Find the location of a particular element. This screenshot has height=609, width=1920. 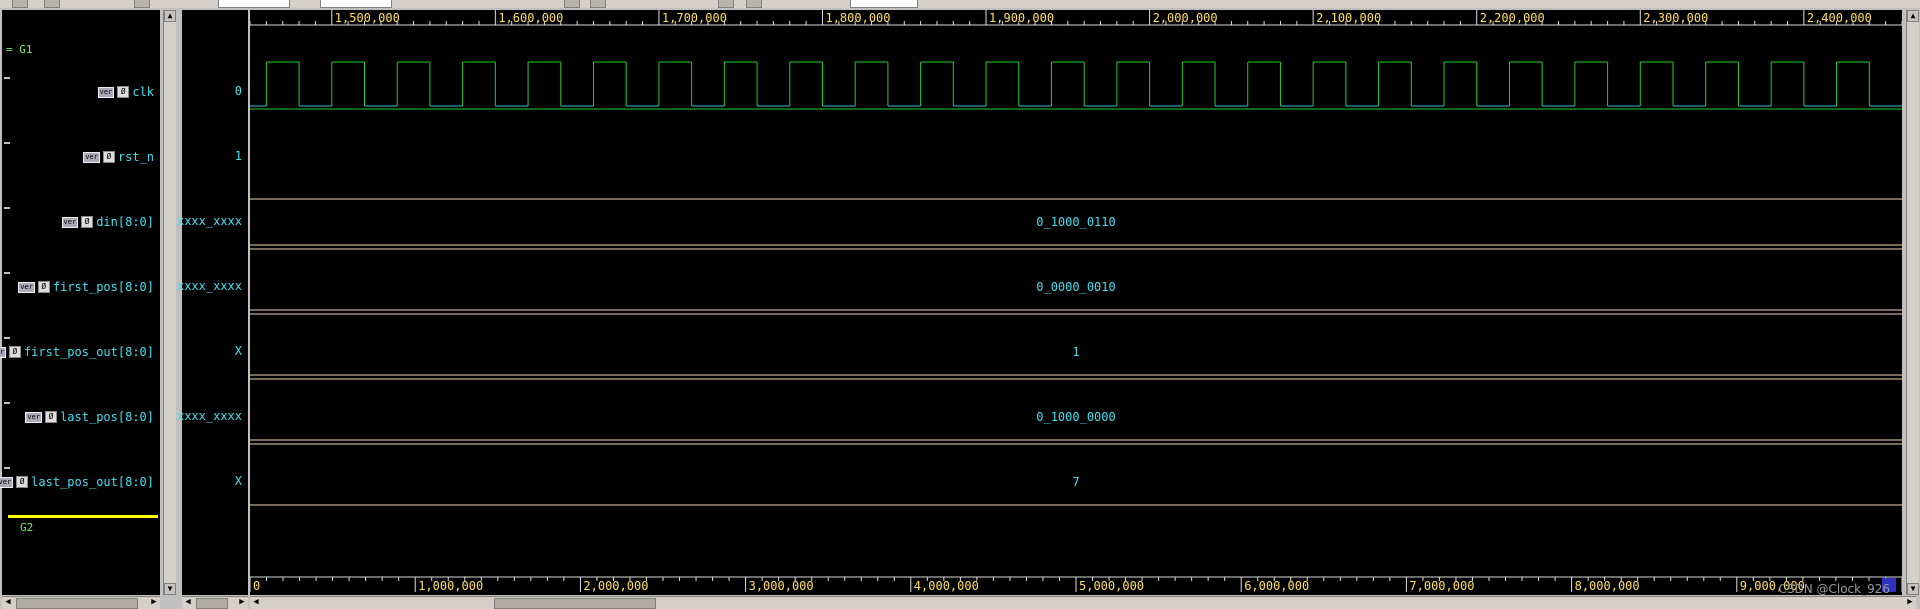

ruler-label: 4,000,000 is located at coordinates (946, 586).